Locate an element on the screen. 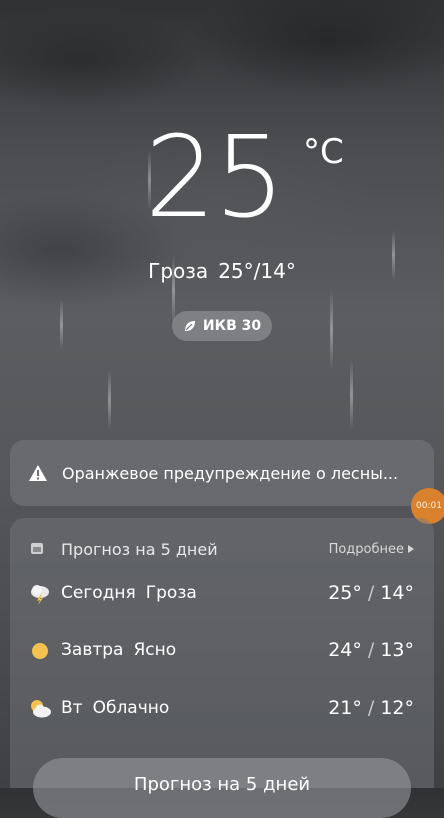 Image resolution: width=444 pixels, height=818 pixels. forecast-day-row: Завтра Ясно 24°/13° is located at coordinates (222, 651).